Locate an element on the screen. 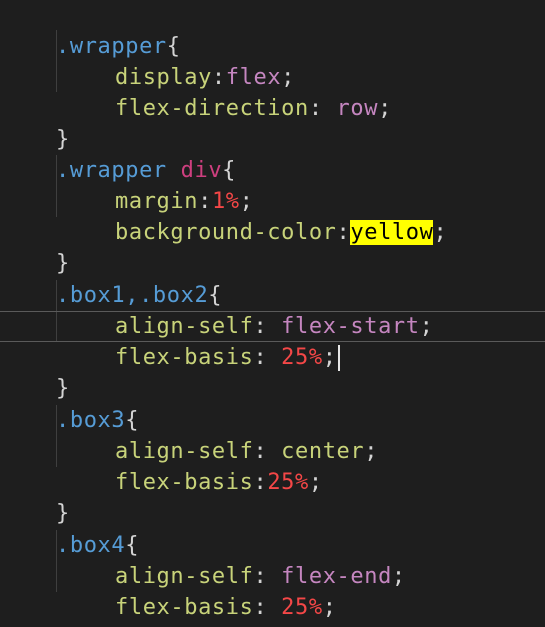 The image size is (545, 627). code-line: .box4{ is located at coordinates (272, 528).